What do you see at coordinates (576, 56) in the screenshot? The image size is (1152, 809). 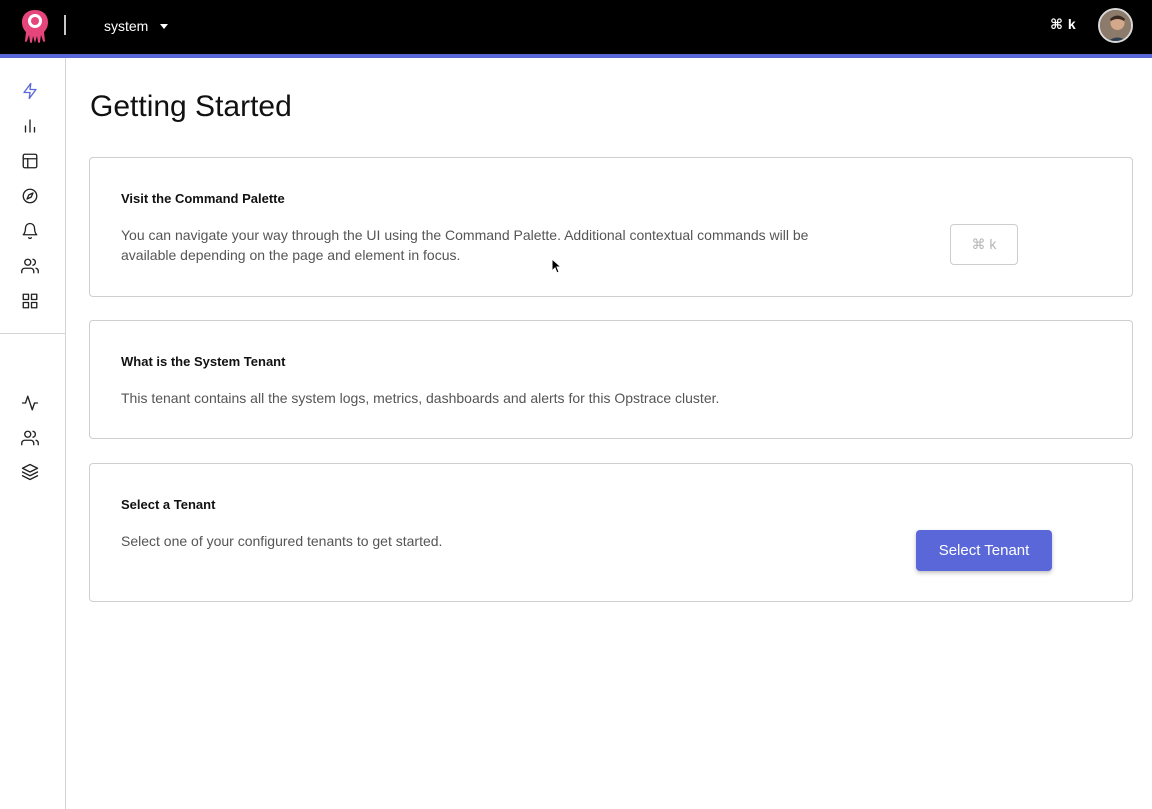 I see `topbar-accent-bar` at bounding box center [576, 56].